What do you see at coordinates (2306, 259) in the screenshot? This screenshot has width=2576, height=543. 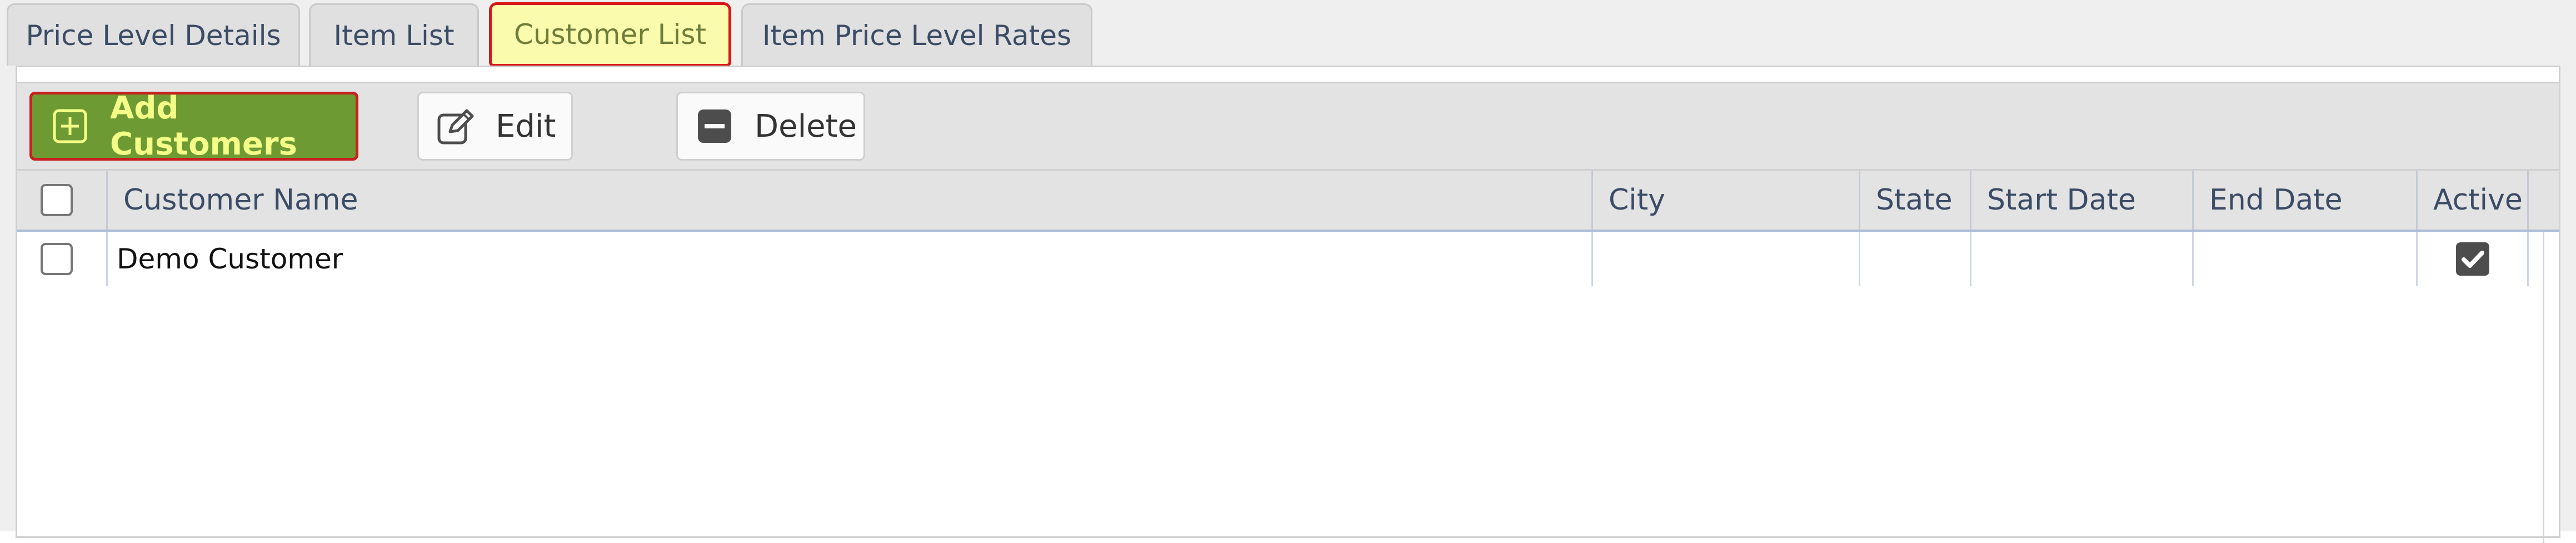 I see `end-date-cell` at bounding box center [2306, 259].